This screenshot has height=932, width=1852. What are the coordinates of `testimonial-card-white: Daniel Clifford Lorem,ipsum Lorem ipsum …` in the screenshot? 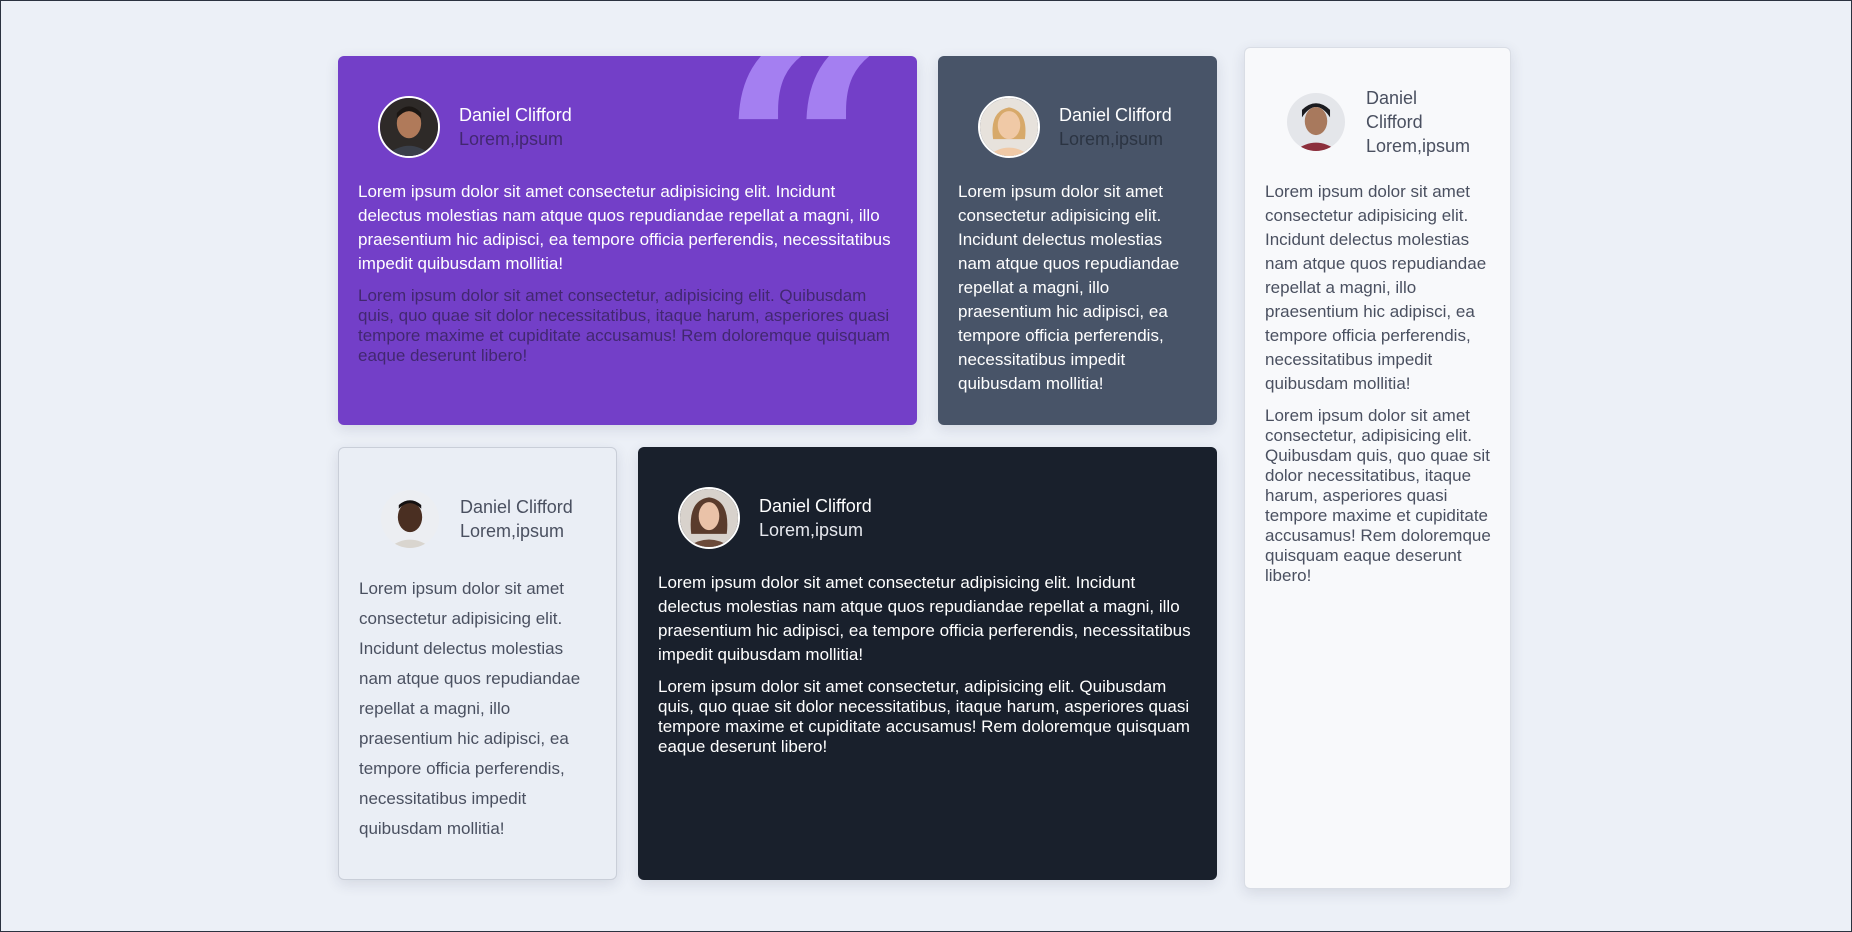 It's located at (1377, 468).